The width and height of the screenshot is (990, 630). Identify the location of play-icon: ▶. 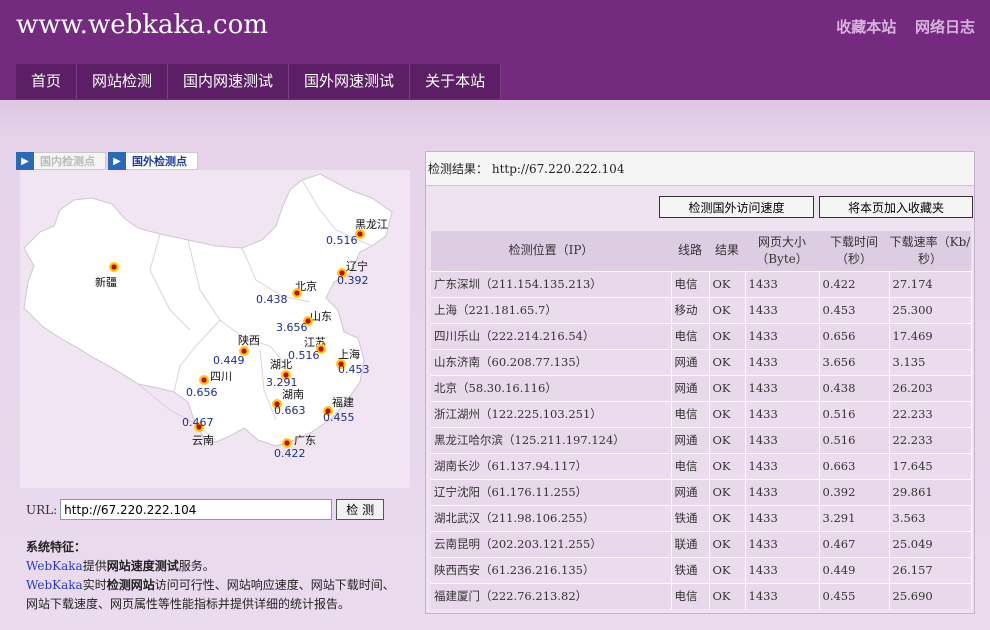
(25, 161).